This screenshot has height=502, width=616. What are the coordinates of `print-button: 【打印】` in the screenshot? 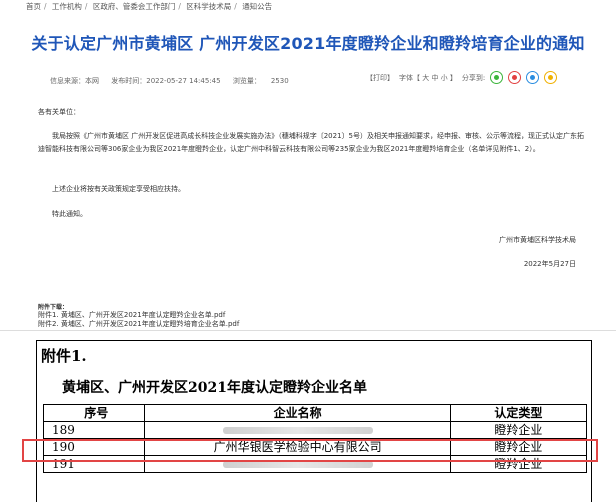 It's located at (380, 78).